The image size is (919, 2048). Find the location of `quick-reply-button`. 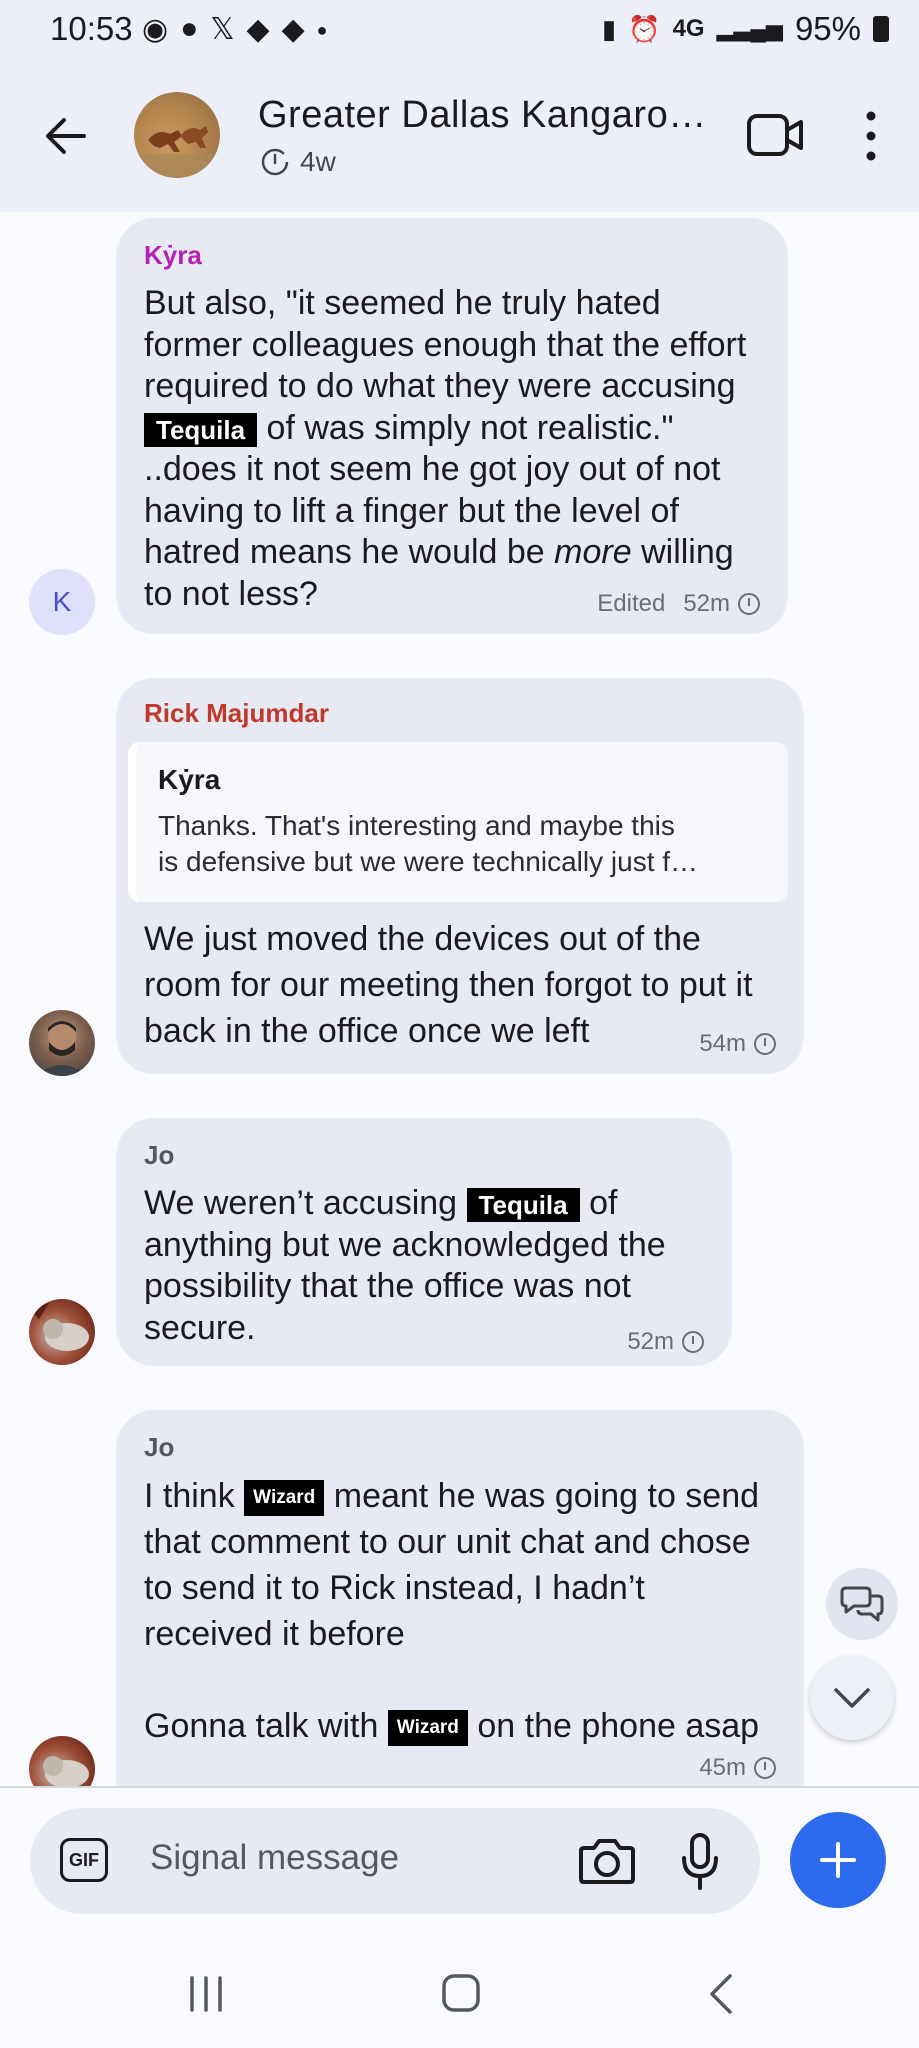

quick-reply-button is located at coordinates (862, 1604).